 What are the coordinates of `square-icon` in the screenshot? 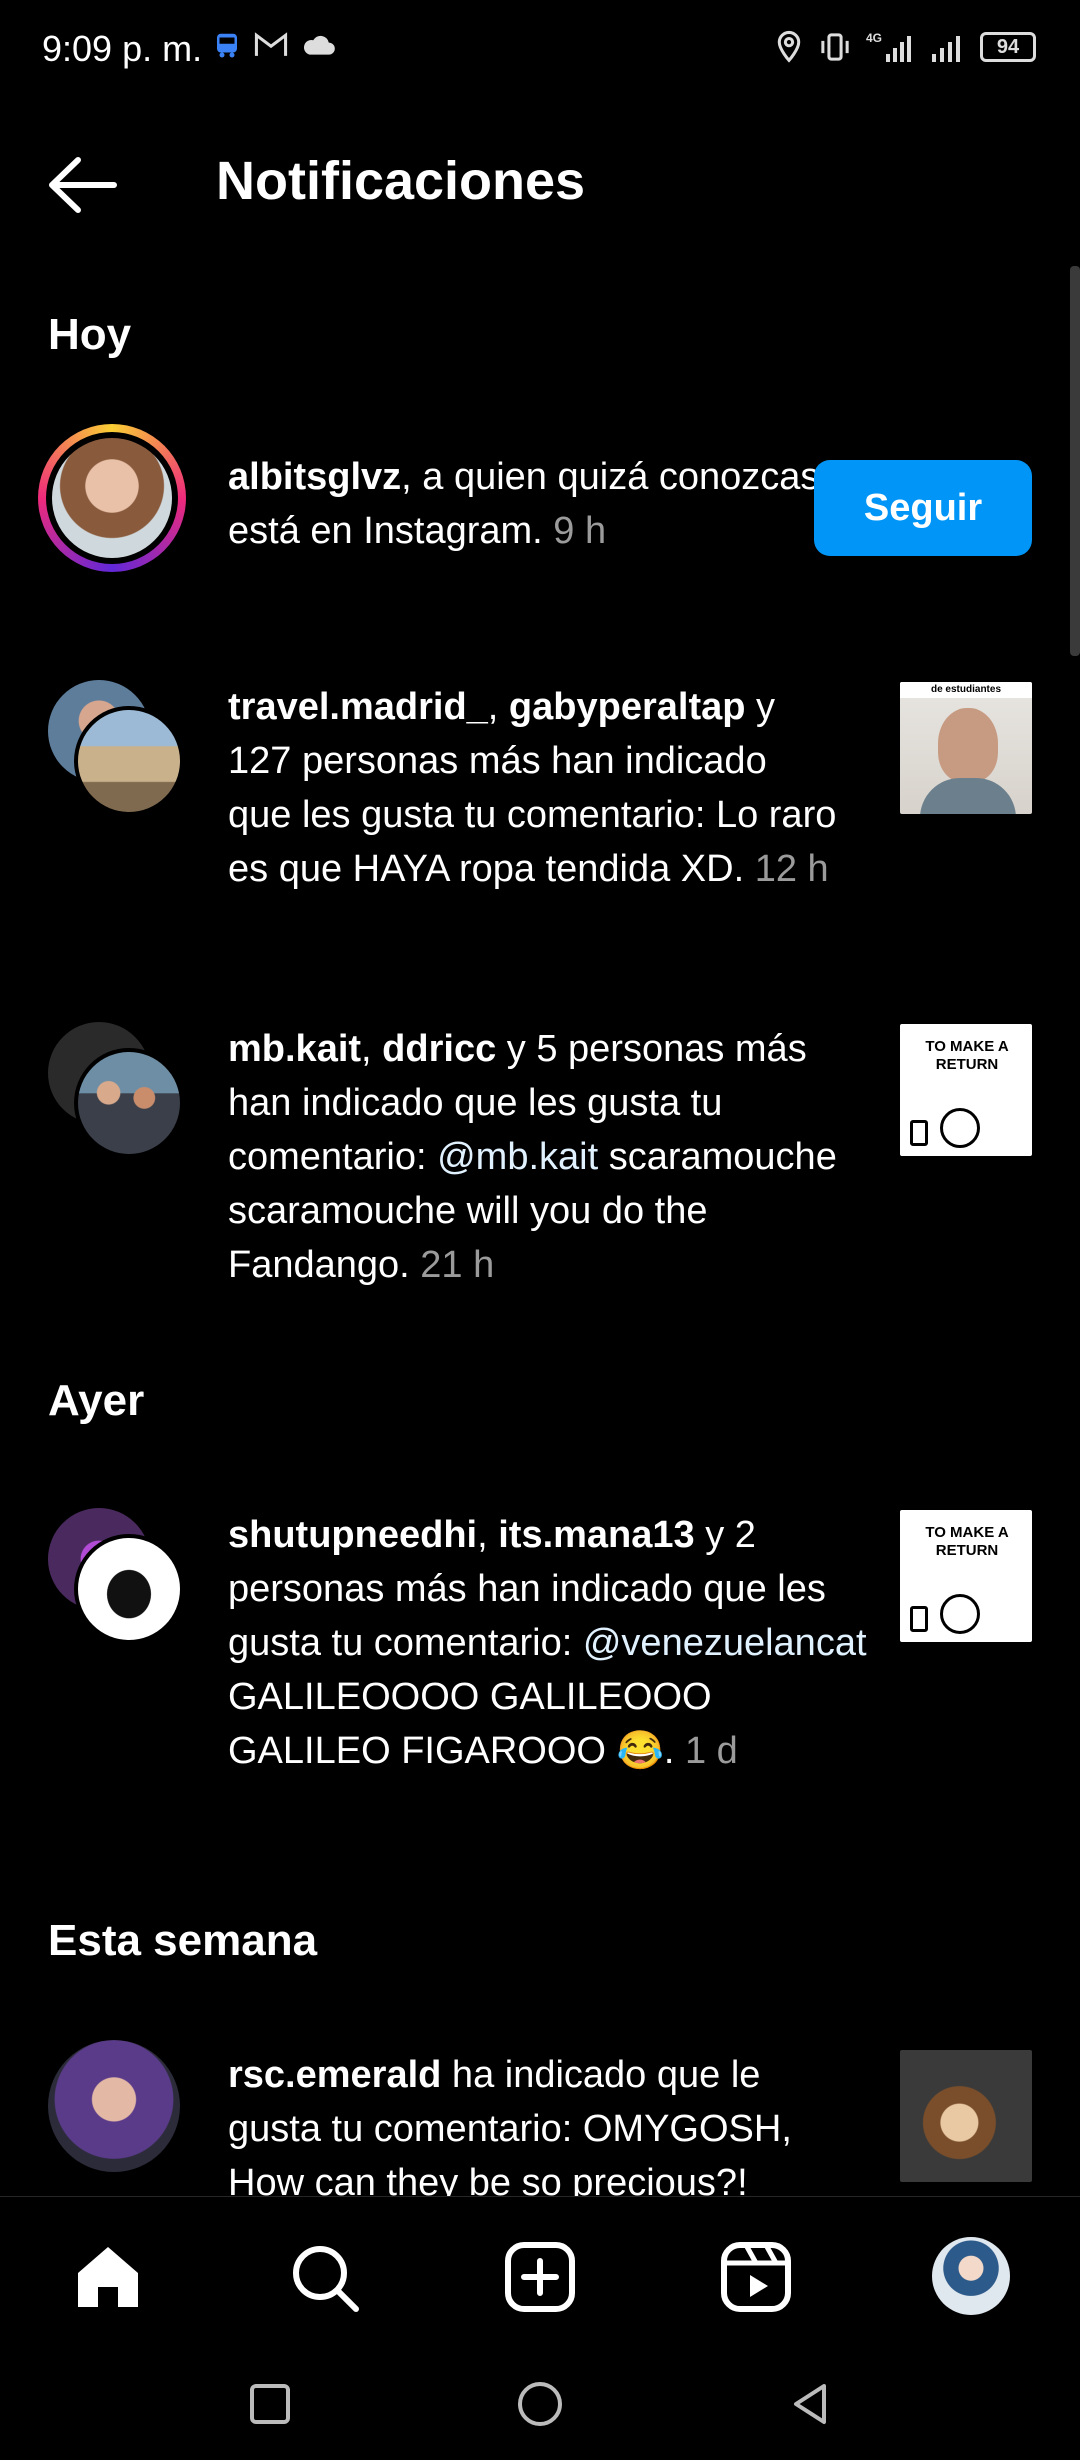 It's located at (270, 2404).